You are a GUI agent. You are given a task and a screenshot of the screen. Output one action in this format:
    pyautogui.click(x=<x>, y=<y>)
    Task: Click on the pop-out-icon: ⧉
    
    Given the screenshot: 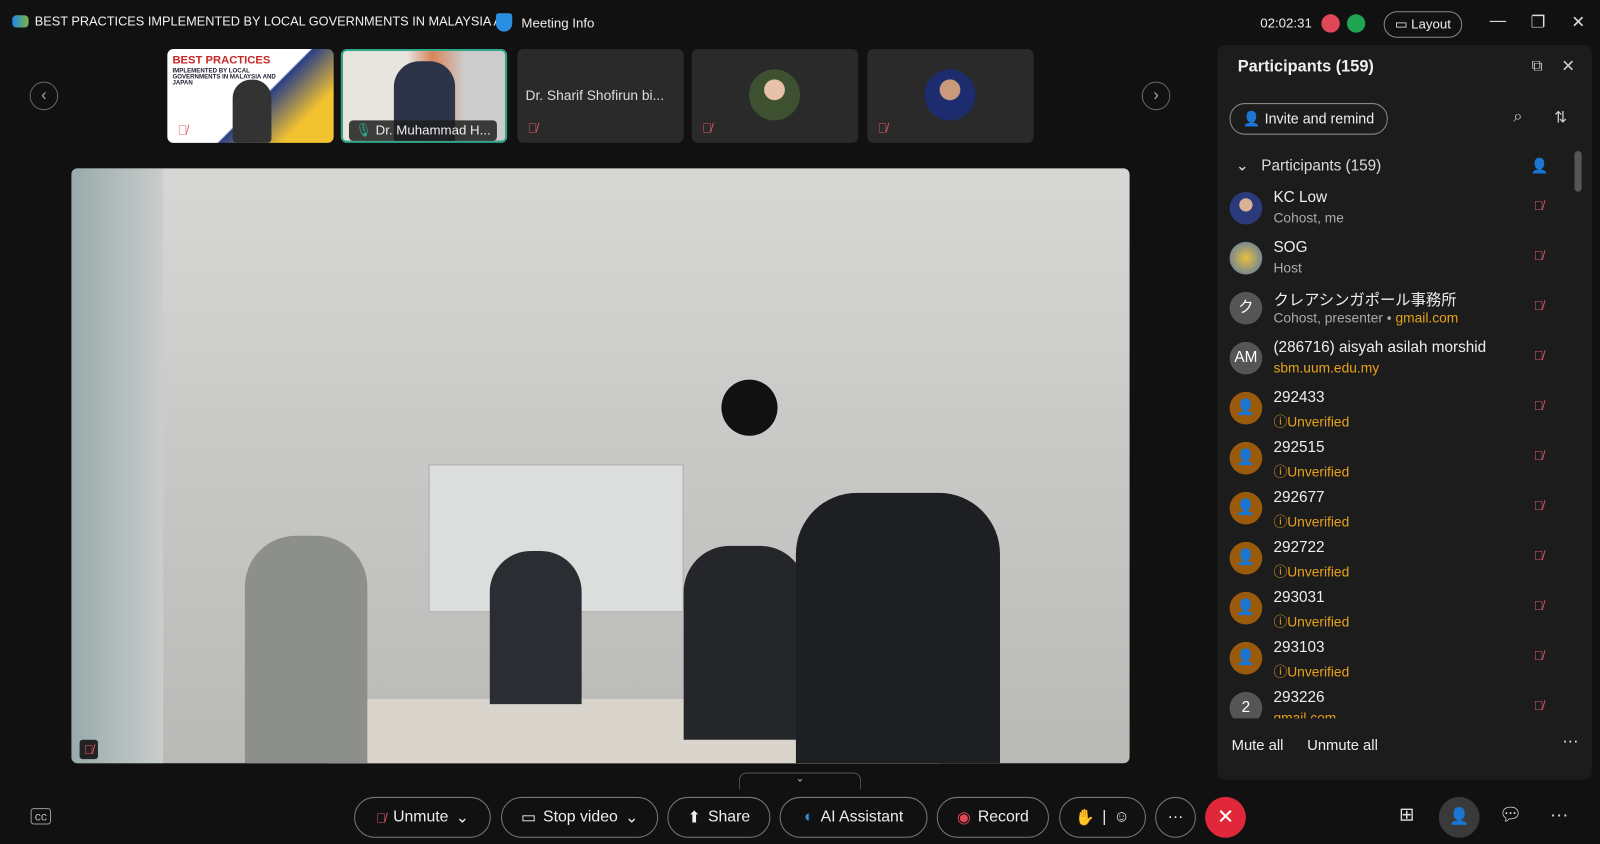 What is the action you would take?
    pyautogui.click(x=1537, y=65)
    